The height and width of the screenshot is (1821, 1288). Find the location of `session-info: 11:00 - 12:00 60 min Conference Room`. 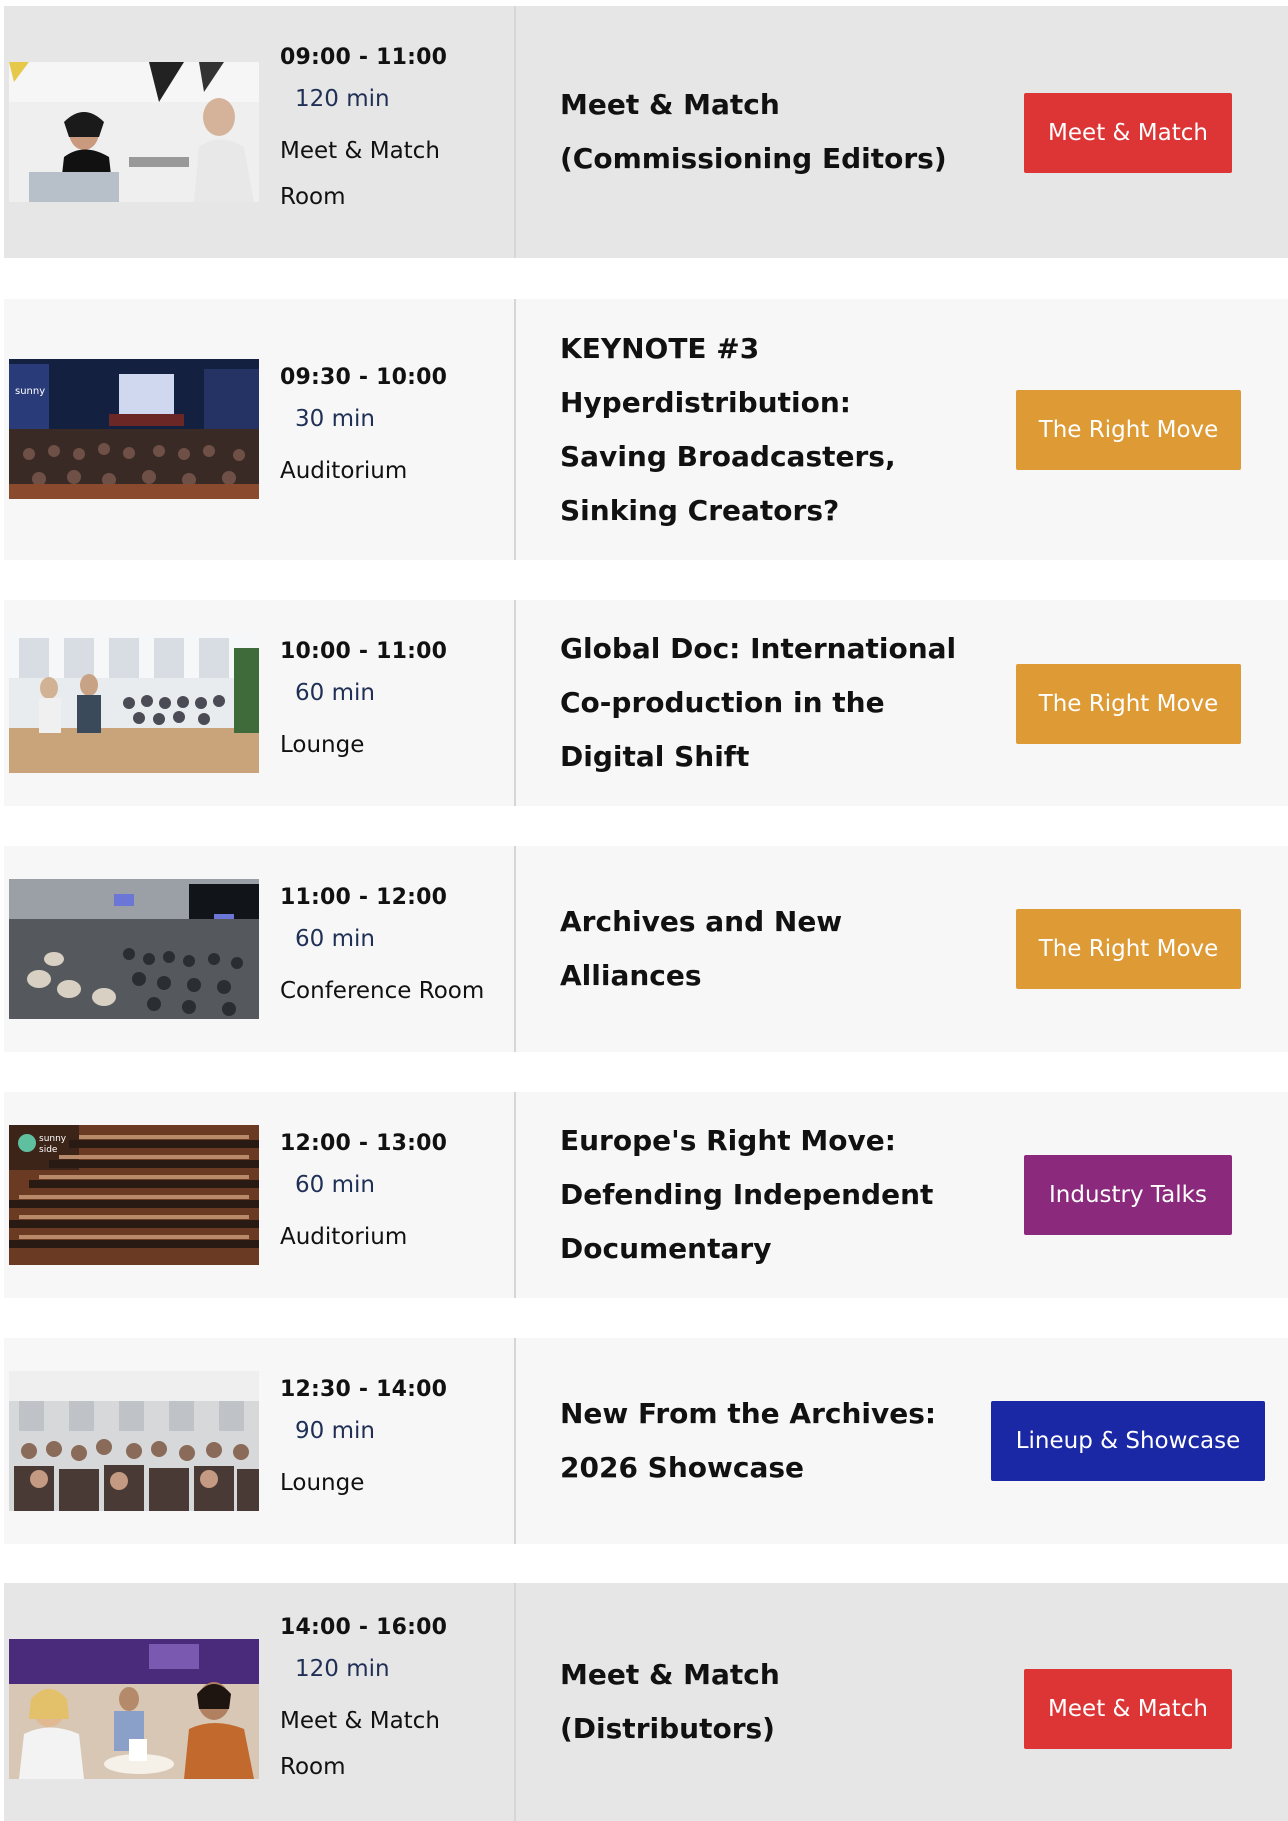

session-info: 11:00 - 12:00 60 min Conference Room is located at coordinates (398, 949).